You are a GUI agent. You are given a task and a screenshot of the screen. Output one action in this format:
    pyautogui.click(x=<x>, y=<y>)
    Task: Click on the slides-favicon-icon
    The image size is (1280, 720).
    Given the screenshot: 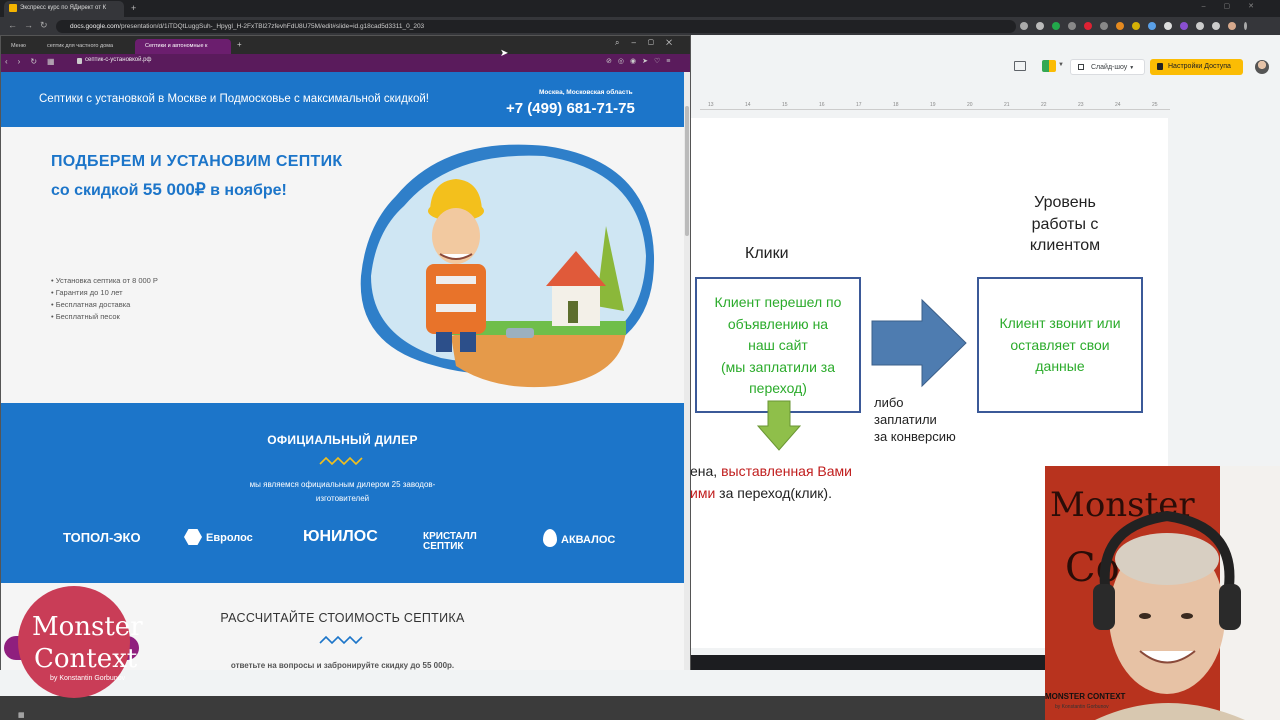 What is the action you would take?
    pyautogui.click(x=13, y=8)
    